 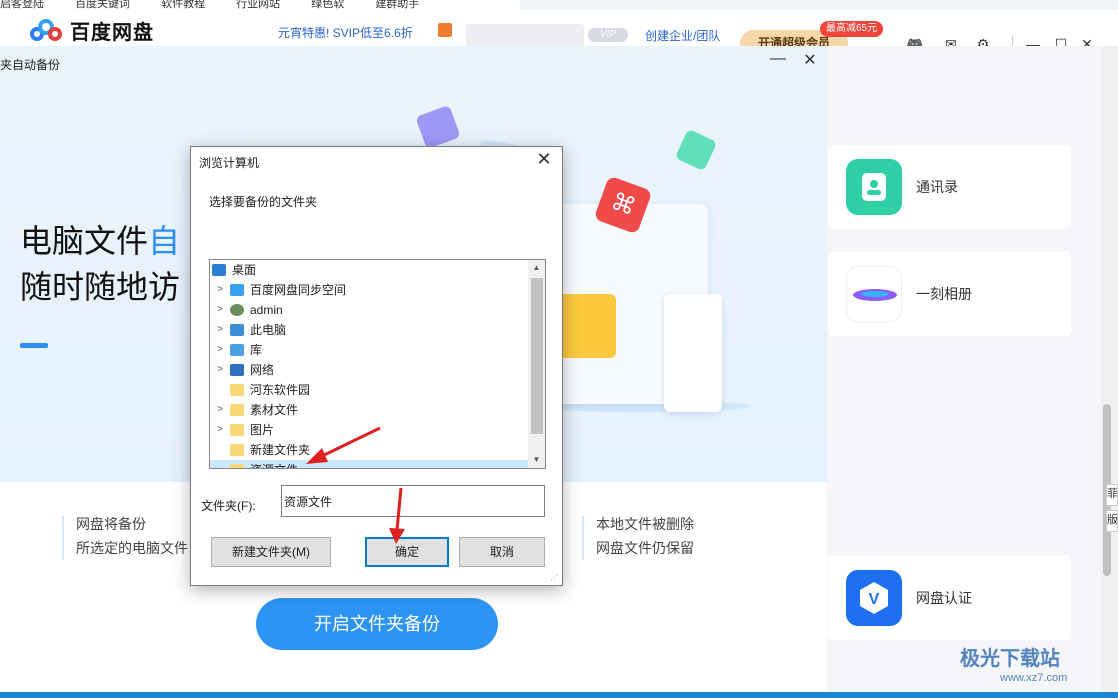 I want to click on album-icon, so click(x=874, y=294).